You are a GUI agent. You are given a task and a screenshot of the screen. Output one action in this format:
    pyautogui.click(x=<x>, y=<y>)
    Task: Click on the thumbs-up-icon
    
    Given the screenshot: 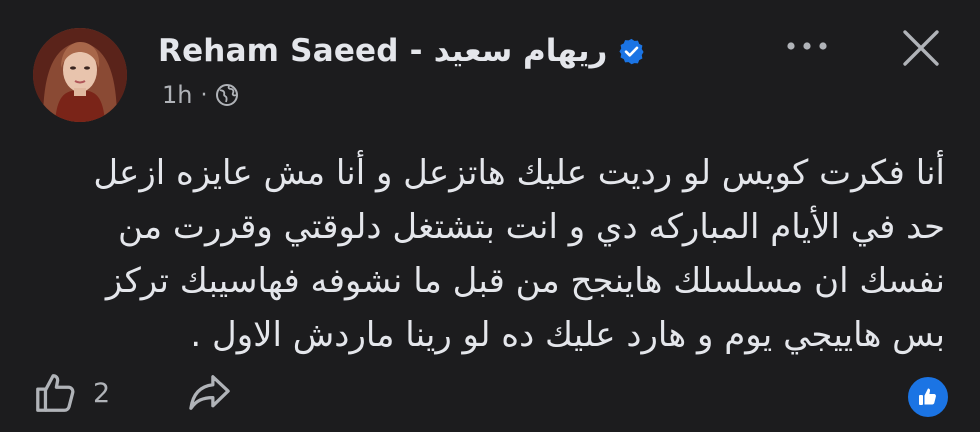 What is the action you would take?
    pyautogui.click(x=55, y=393)
    